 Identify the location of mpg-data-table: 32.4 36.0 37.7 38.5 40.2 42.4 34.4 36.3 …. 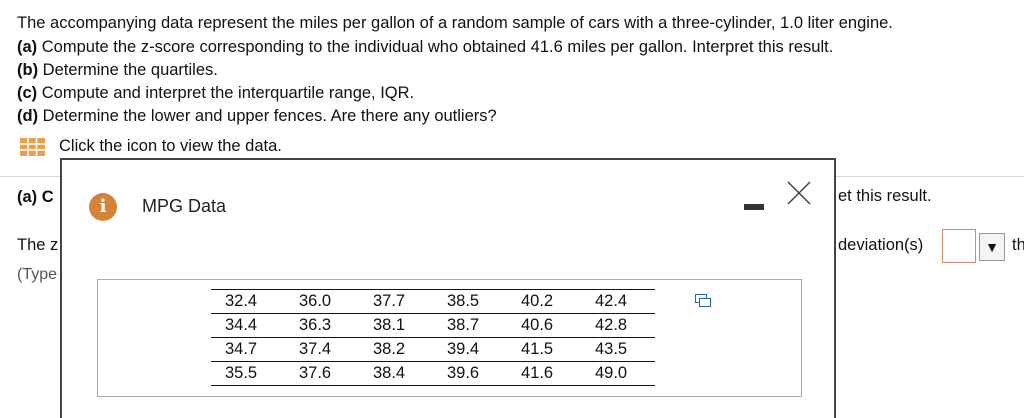
(433, 337).